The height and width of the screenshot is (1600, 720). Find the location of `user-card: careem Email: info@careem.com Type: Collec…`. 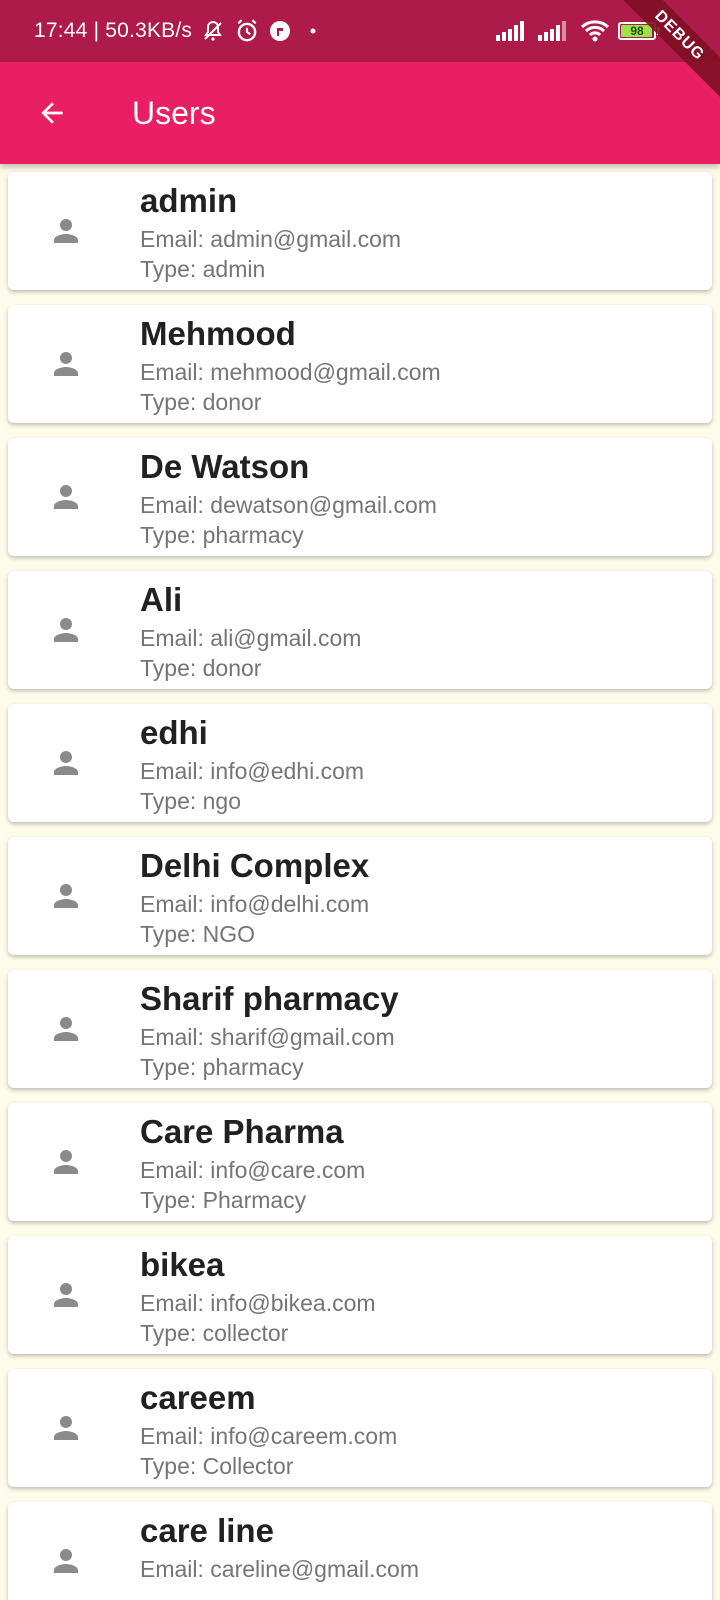

user-card: careem Email: info@careem.com Type: Collec… is located at coordinates (360, 1428).